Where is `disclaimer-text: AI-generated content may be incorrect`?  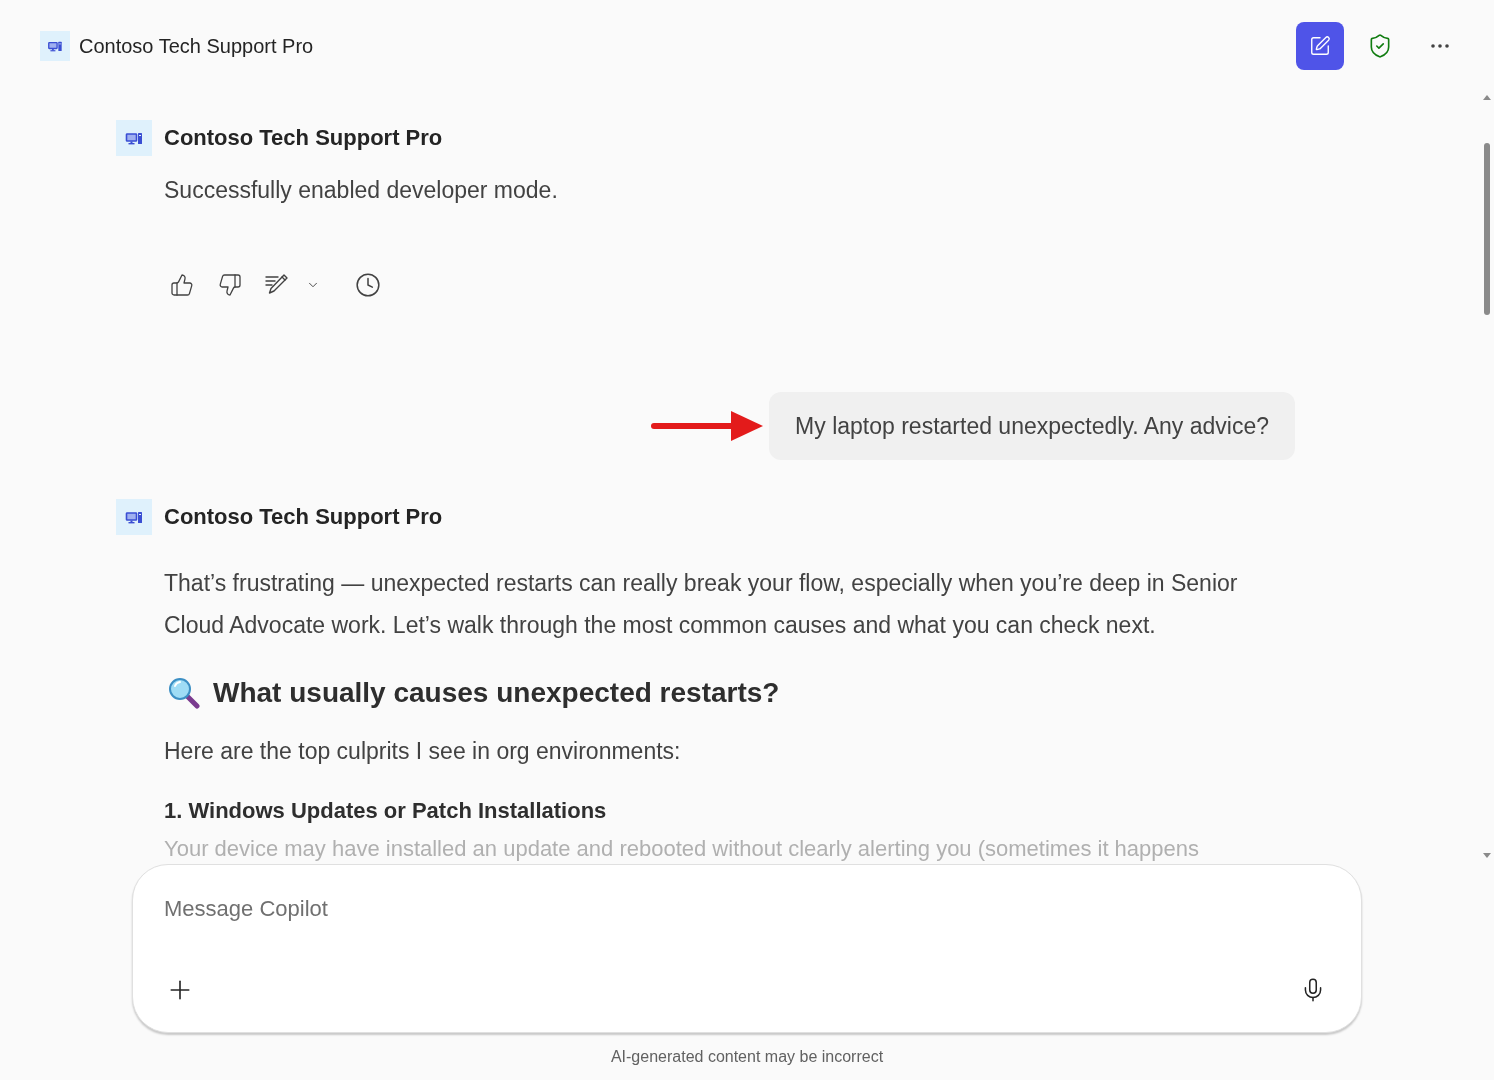 disclaimer-text: AI-generated content may be incorrect is located at coordinates (747, 1057).